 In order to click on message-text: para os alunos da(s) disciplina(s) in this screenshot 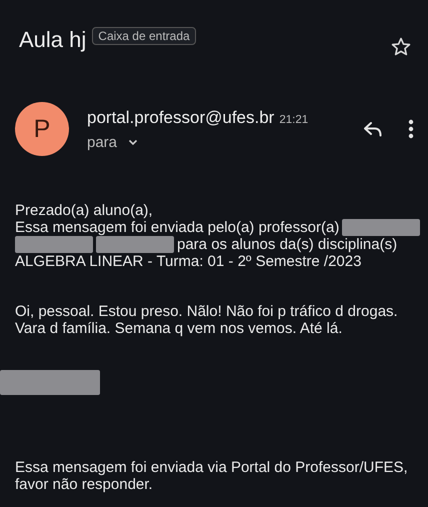, I will do `click(287, 244)`.